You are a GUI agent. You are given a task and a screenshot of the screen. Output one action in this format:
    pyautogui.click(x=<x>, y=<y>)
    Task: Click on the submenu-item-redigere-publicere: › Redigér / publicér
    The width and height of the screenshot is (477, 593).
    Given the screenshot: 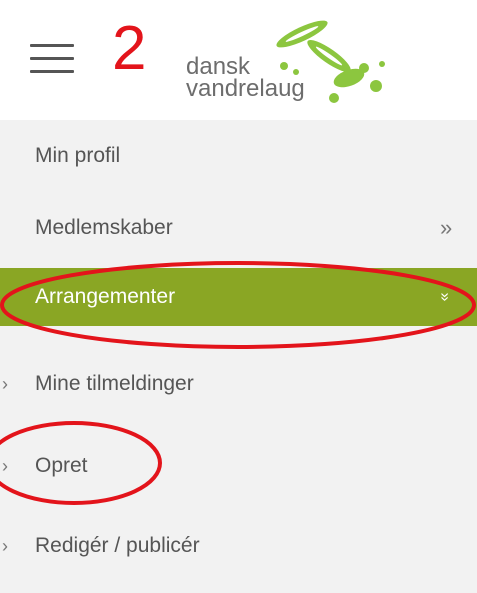 What is the action you would take?
    pyautogui.click(x=238, y=546)
    